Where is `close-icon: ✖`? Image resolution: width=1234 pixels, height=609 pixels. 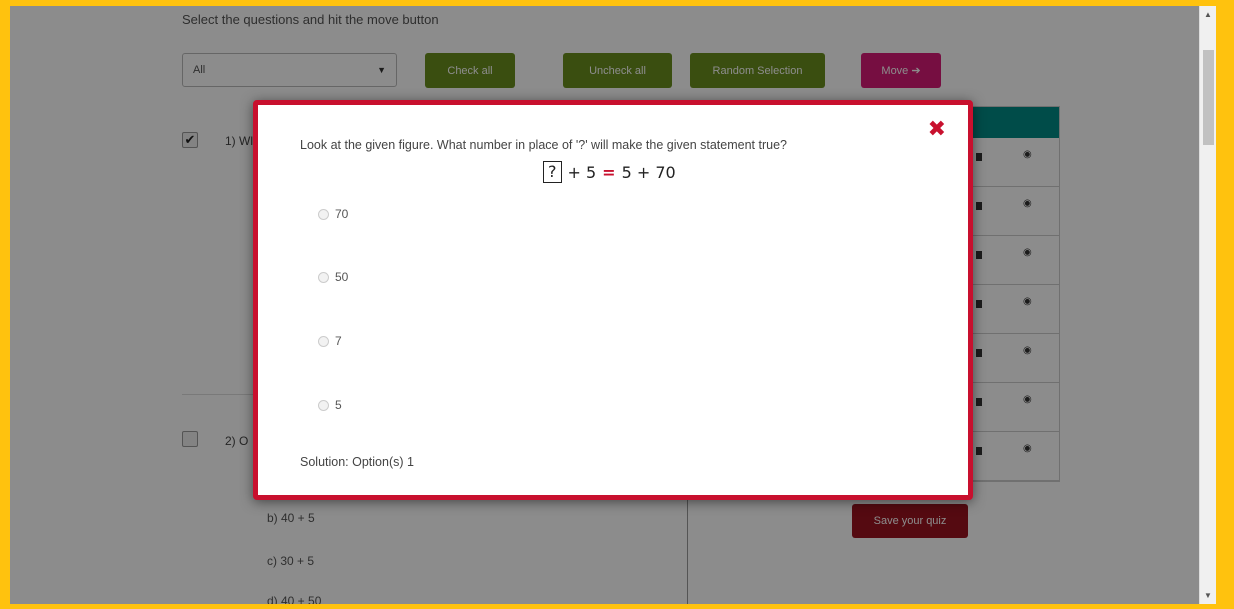
close-icon: ✖ is located at coordinates (937, 130).